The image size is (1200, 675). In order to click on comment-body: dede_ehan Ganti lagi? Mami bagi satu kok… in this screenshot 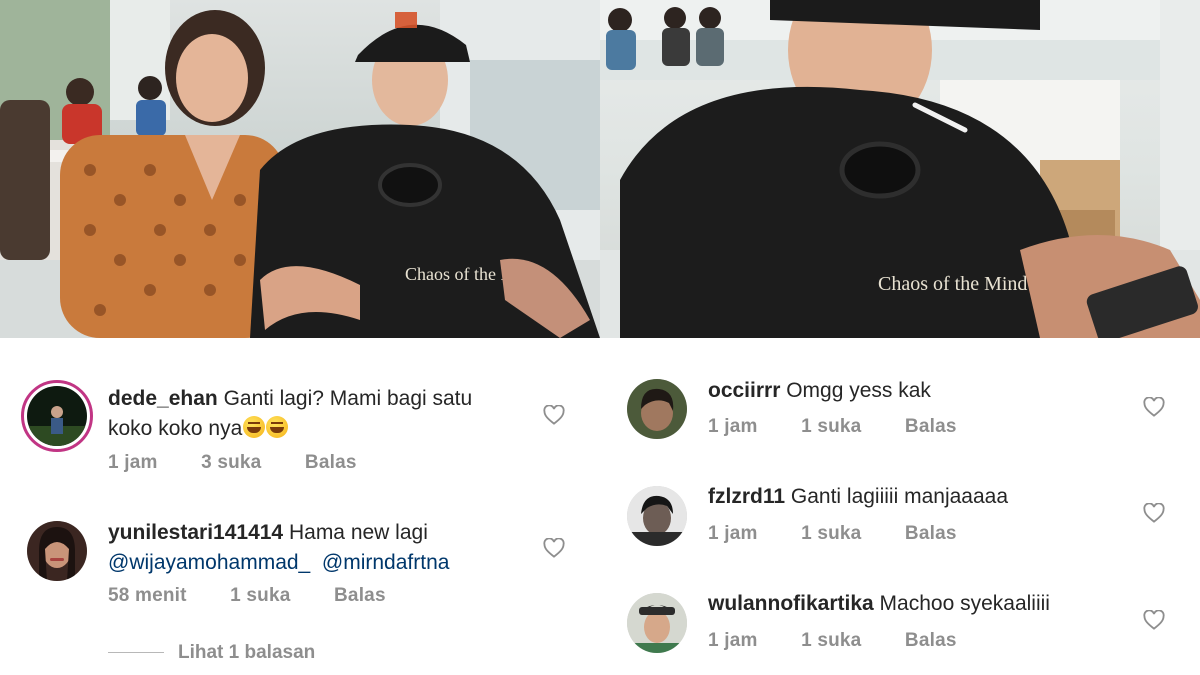, I will do `click(318, 414)`.